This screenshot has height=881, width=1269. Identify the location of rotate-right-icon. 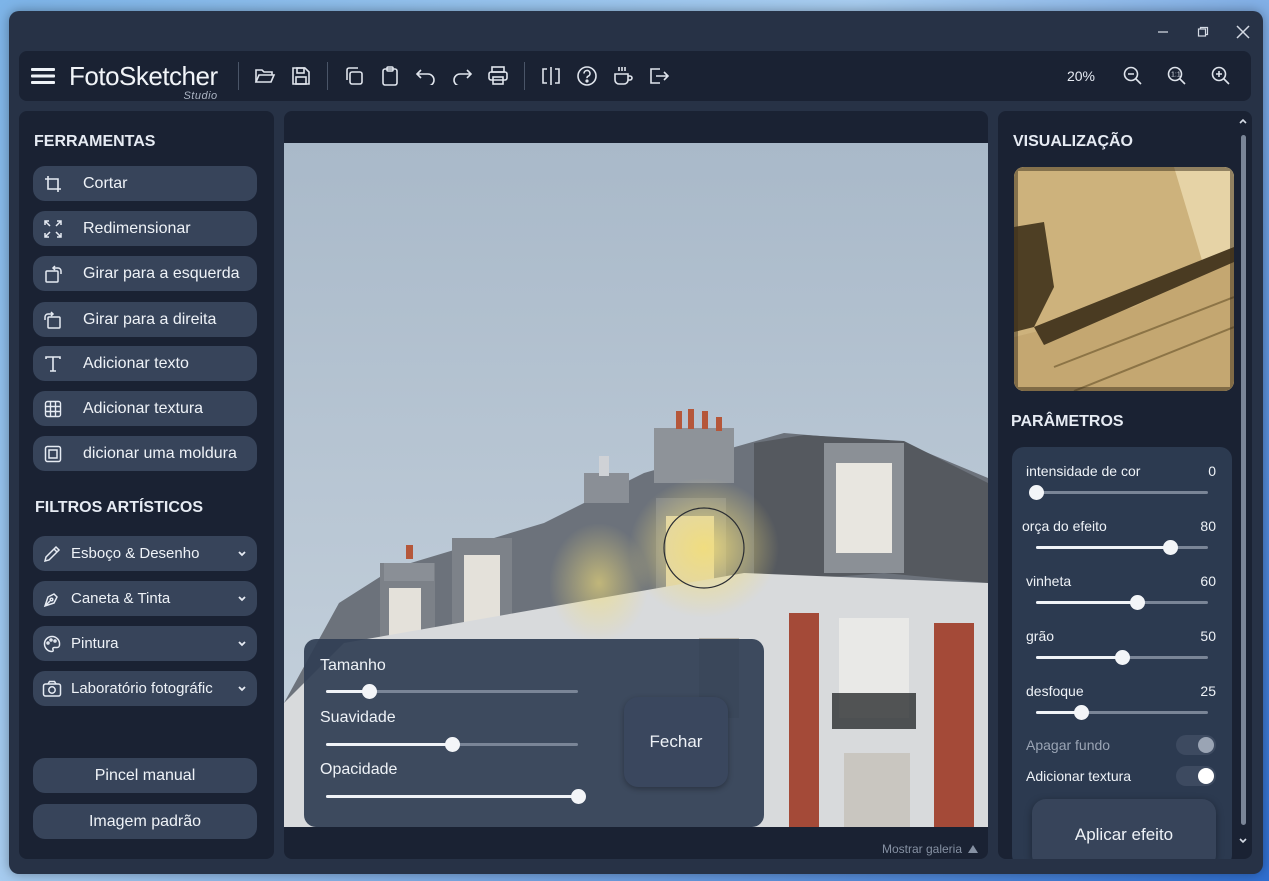
(53, 319).